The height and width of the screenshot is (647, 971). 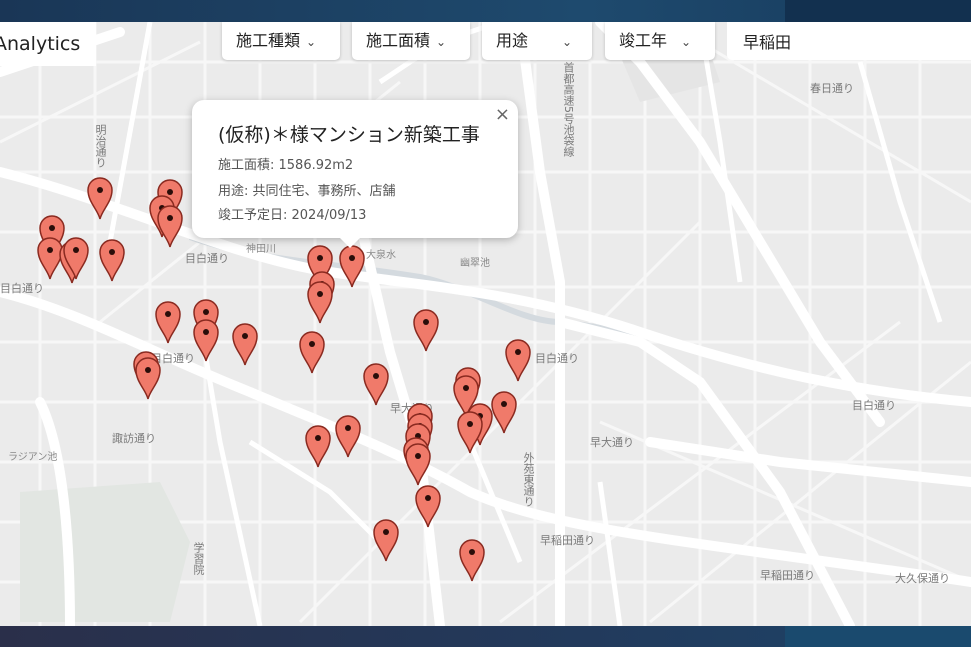 I want to click on map-label: 首都高速5号池袋線, so click(x=568, y=109).